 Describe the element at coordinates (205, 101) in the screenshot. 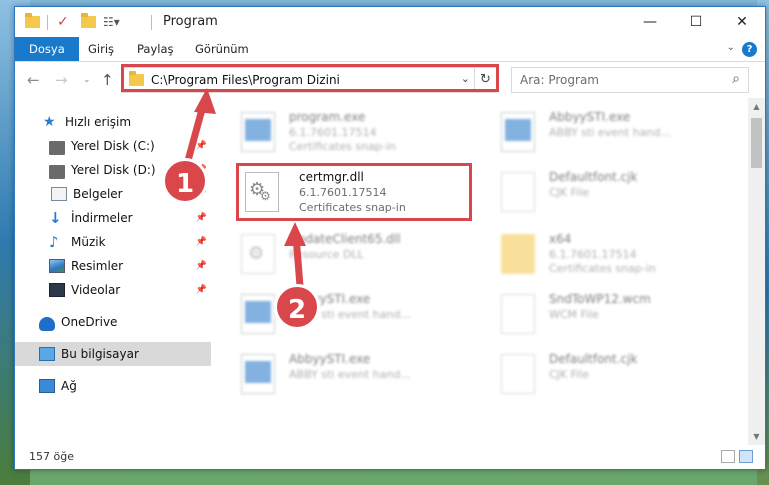

I see `arrow-1-head` at that location.